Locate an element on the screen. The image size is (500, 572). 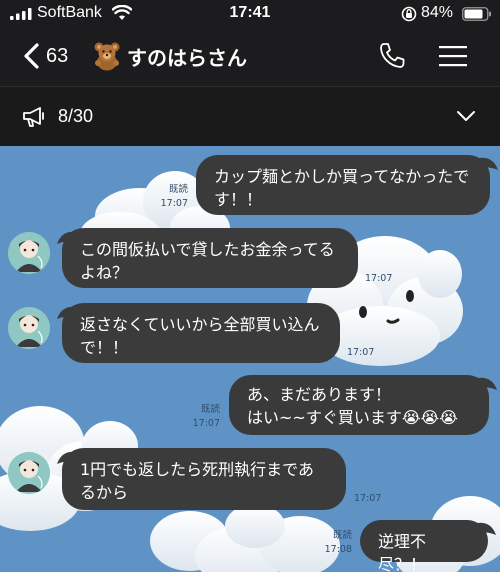
chevron-left-icon is located at coordinates (31, 56).